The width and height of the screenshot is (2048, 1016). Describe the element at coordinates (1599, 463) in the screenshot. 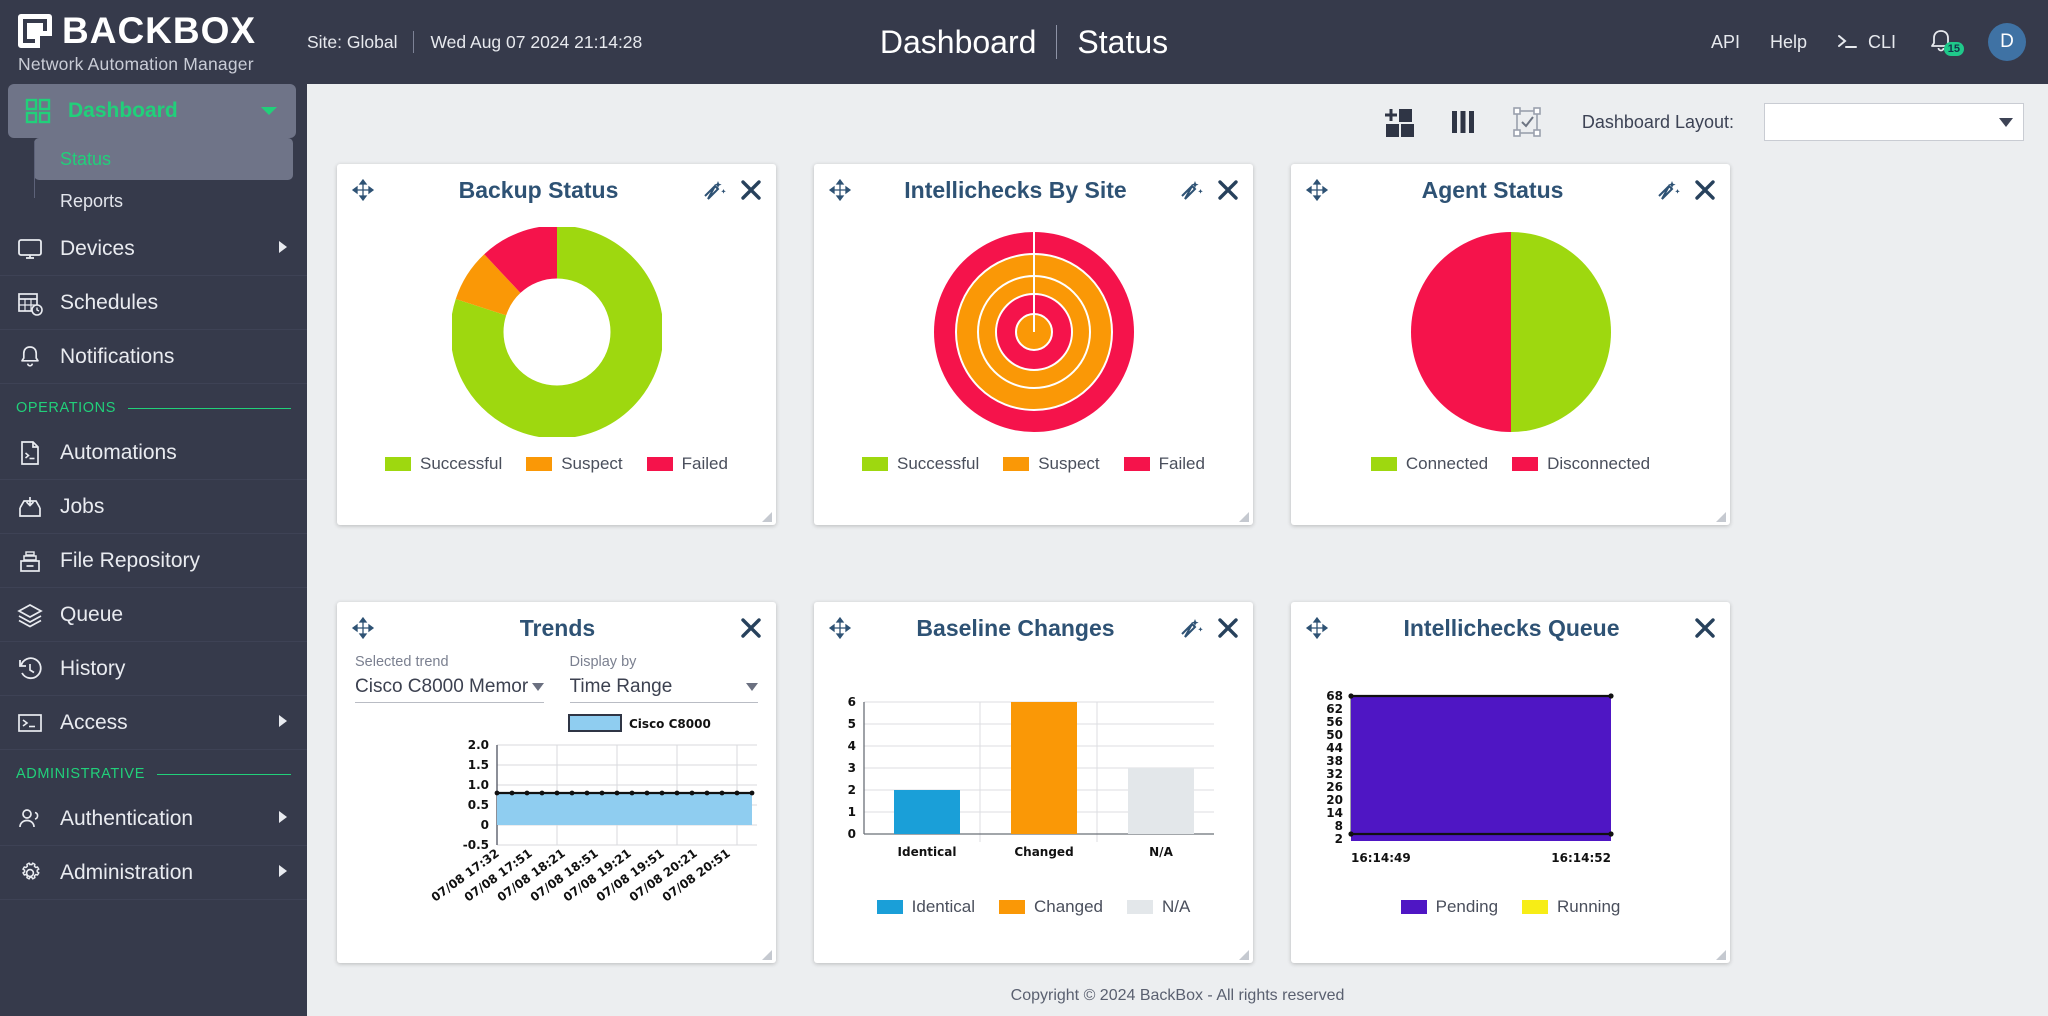

I see `legend-label: Disconnected` at that location.